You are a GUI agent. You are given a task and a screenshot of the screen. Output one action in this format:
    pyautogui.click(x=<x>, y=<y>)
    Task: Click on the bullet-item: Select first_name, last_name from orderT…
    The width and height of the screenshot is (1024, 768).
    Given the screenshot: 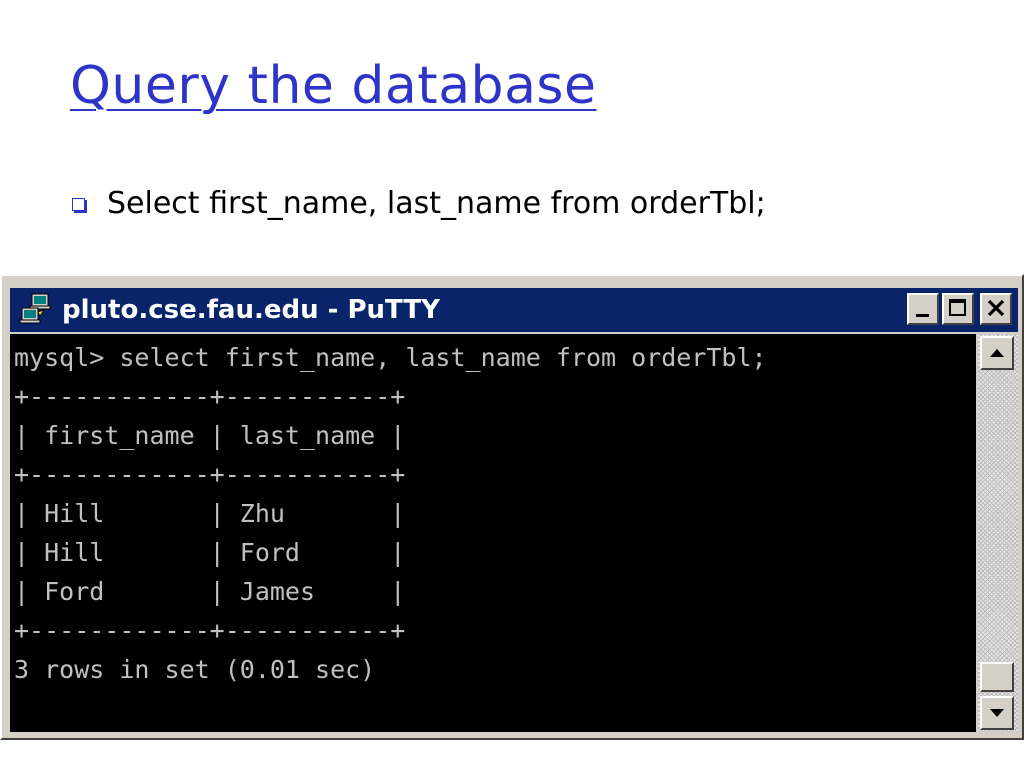 What is the action you would take?
    pyautogui.click(x=419, y=203)
    